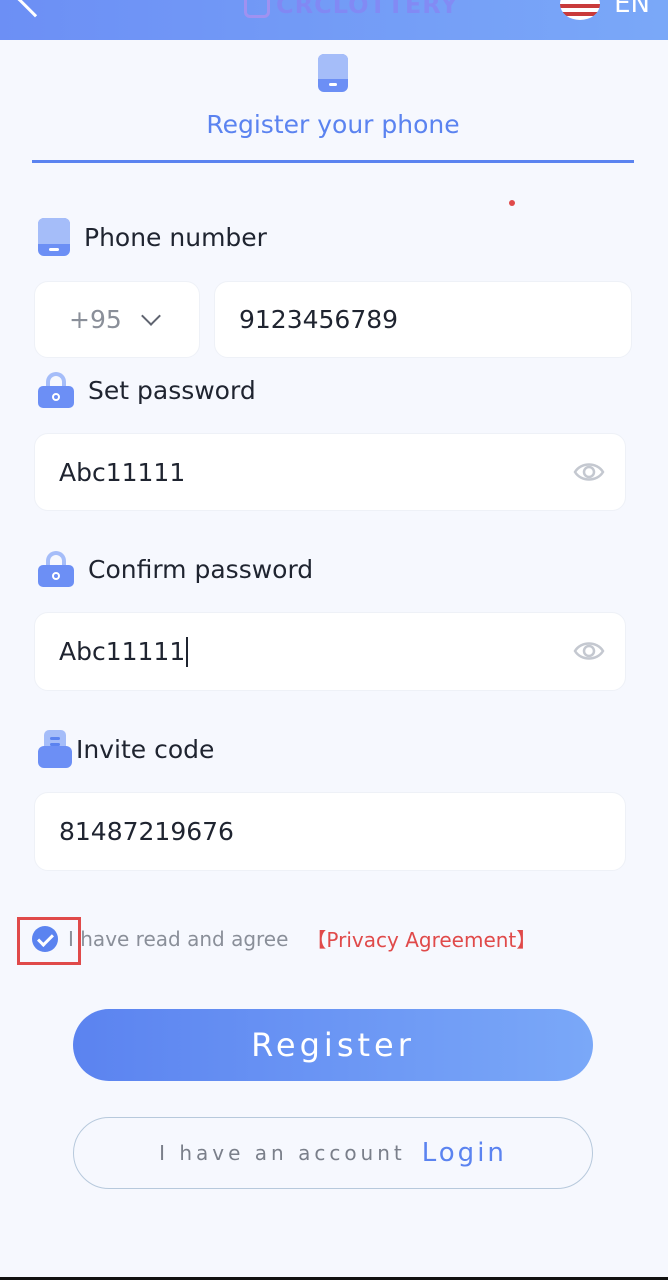 The image size is (668, 1280). Describe the element at coordinates (178, 938) in the screenshot. I see `agreement-text: I have read and agree` at that location.